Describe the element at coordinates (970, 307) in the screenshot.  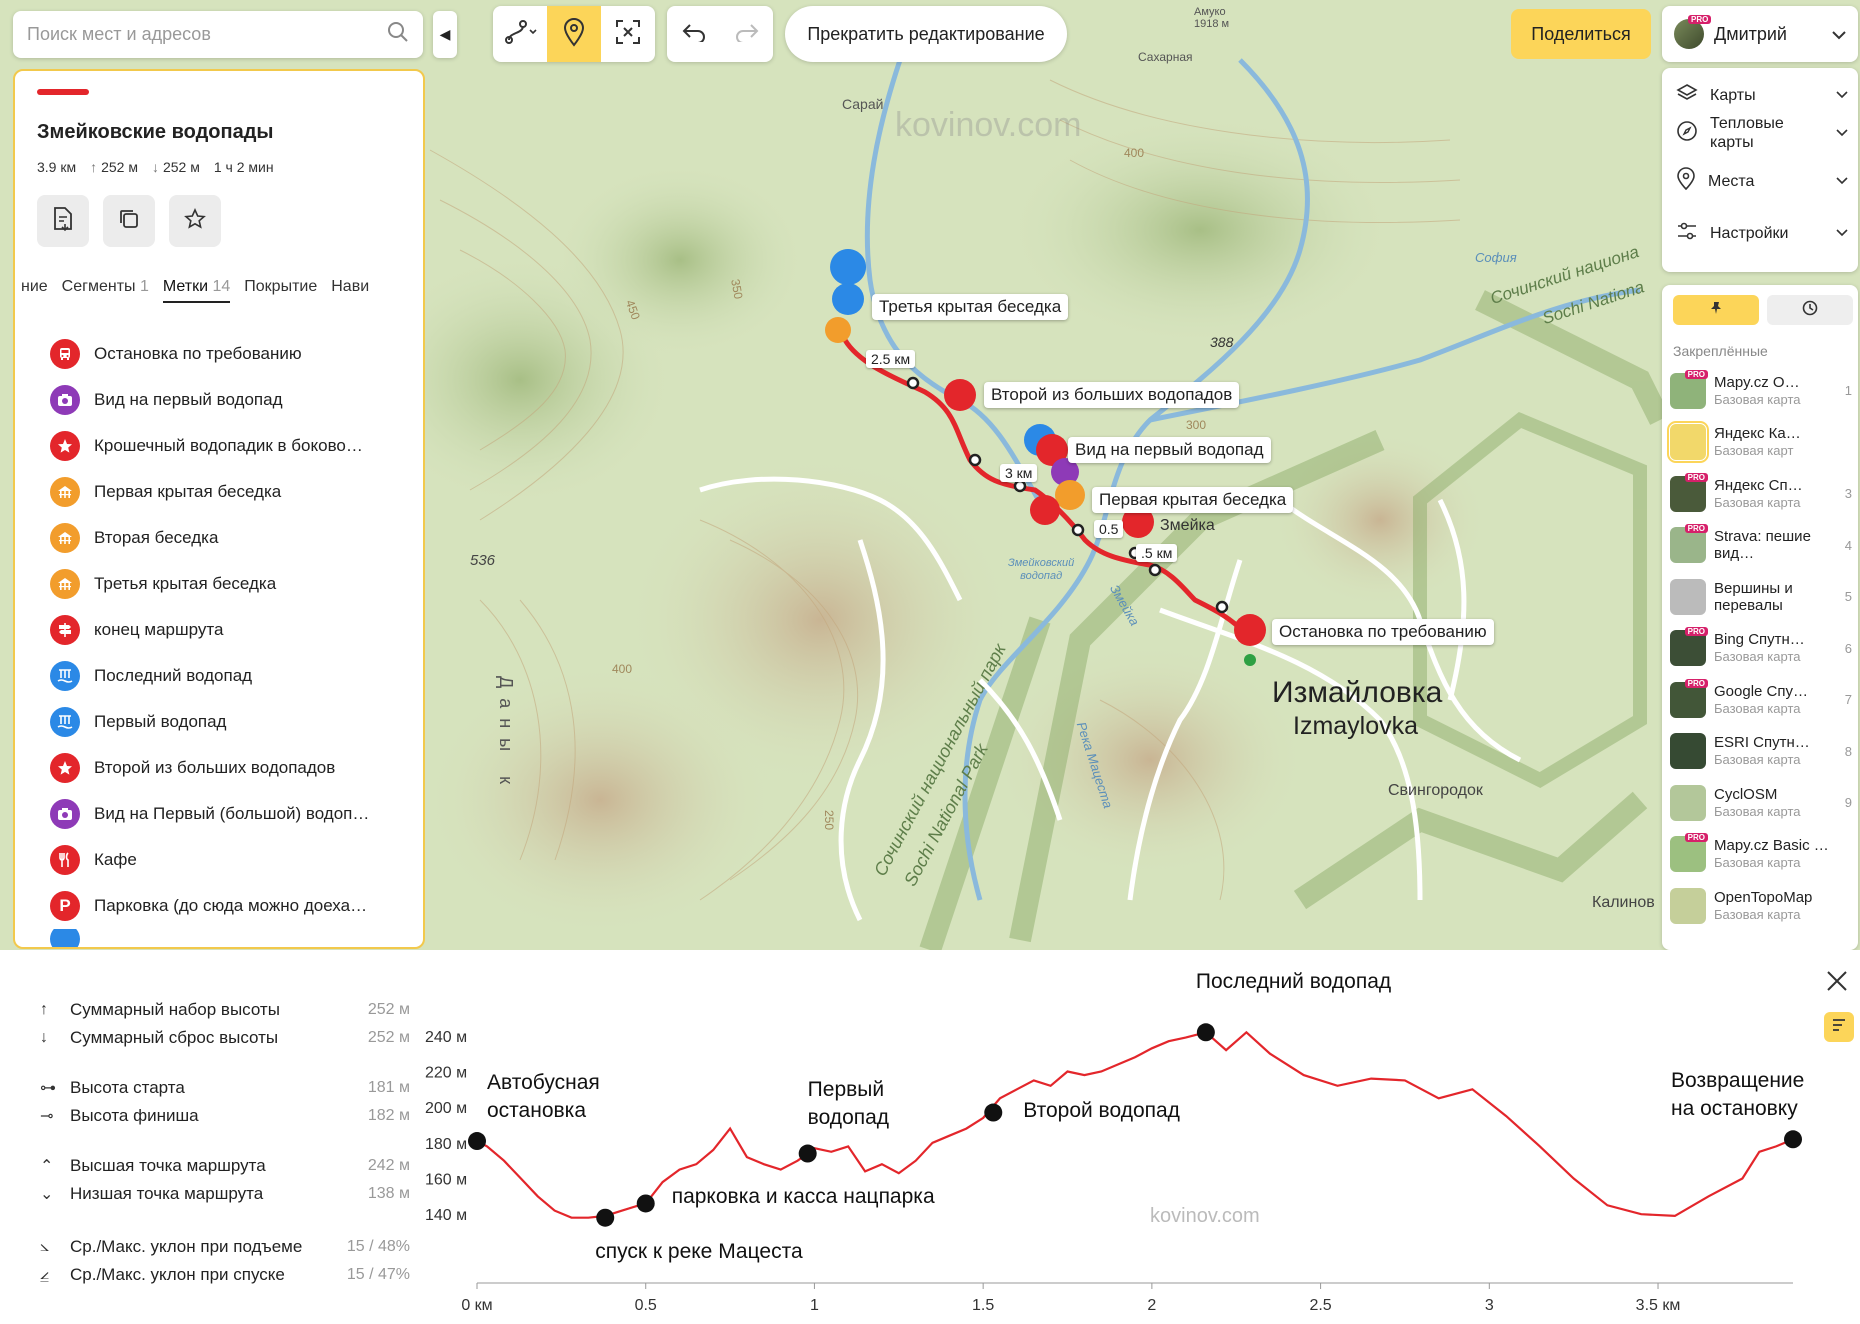
I see `map-callout-gazebo-3: Третья крытая беседка` at that location.